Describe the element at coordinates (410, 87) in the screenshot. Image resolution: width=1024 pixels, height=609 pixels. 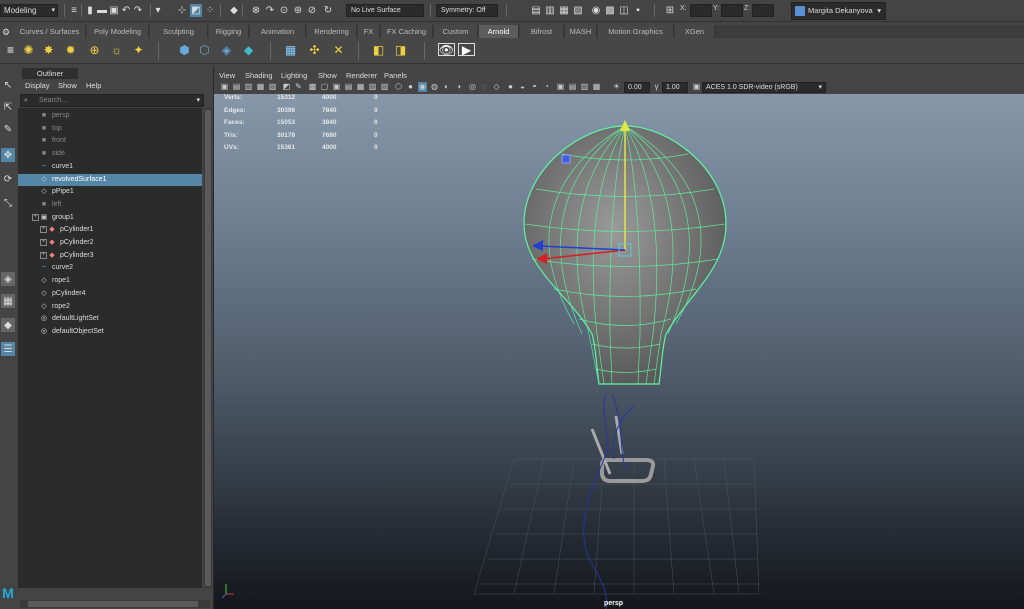
I see `smooth-shade-icon: ●` at that location.